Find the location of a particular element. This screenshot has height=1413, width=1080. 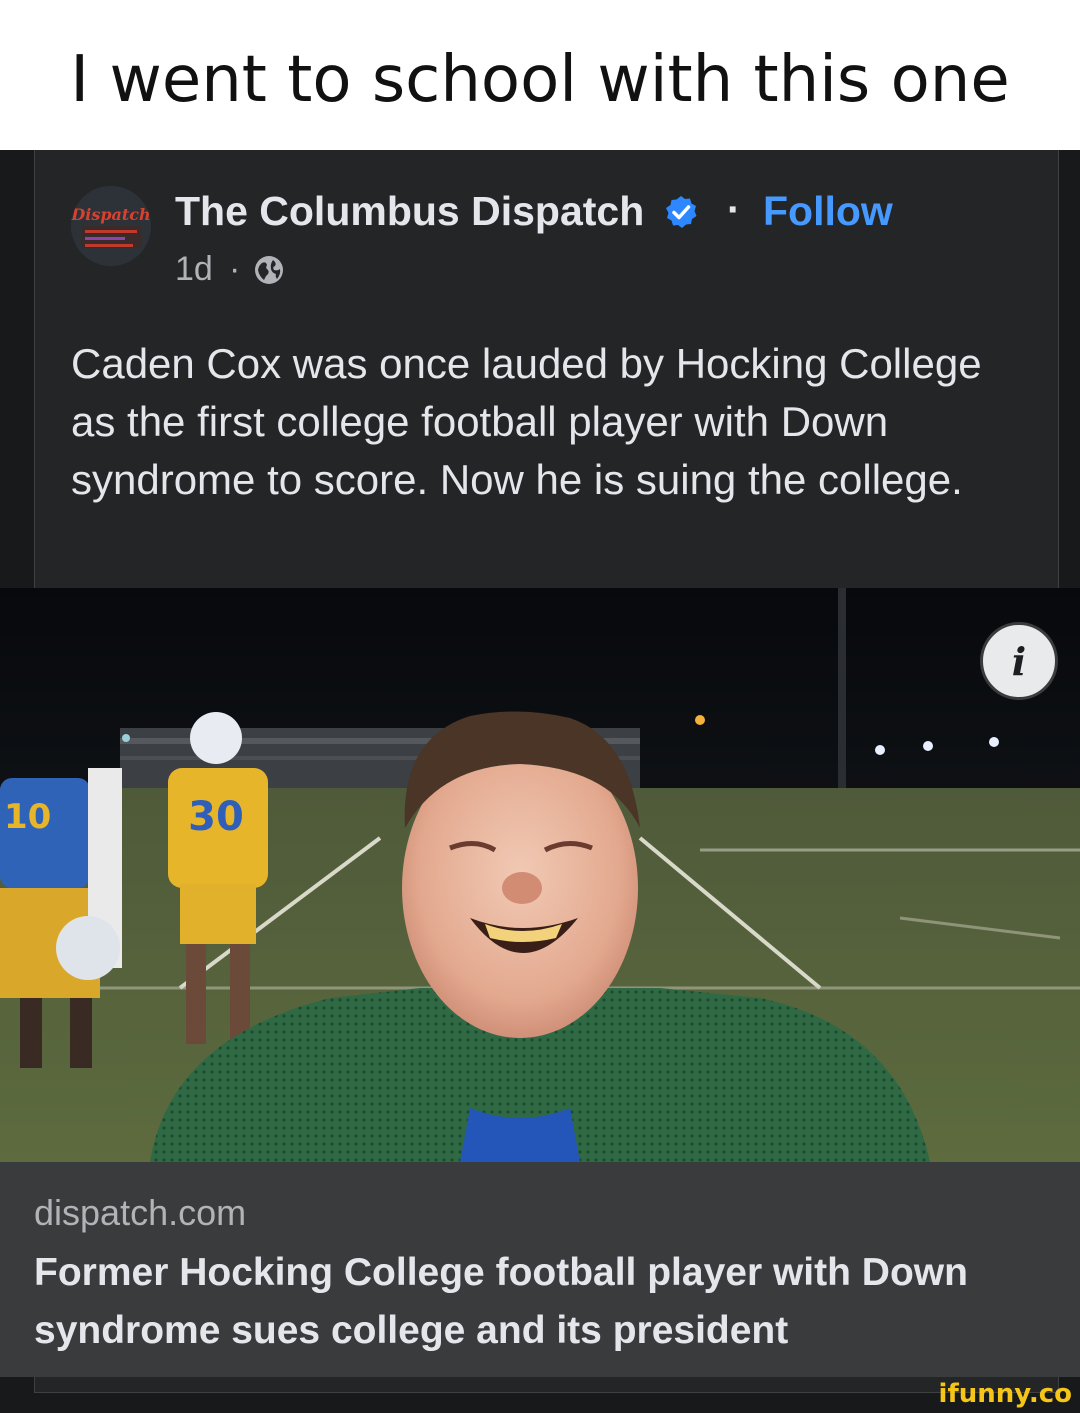

svg-text: 30 is located at coordinates (216, 817).